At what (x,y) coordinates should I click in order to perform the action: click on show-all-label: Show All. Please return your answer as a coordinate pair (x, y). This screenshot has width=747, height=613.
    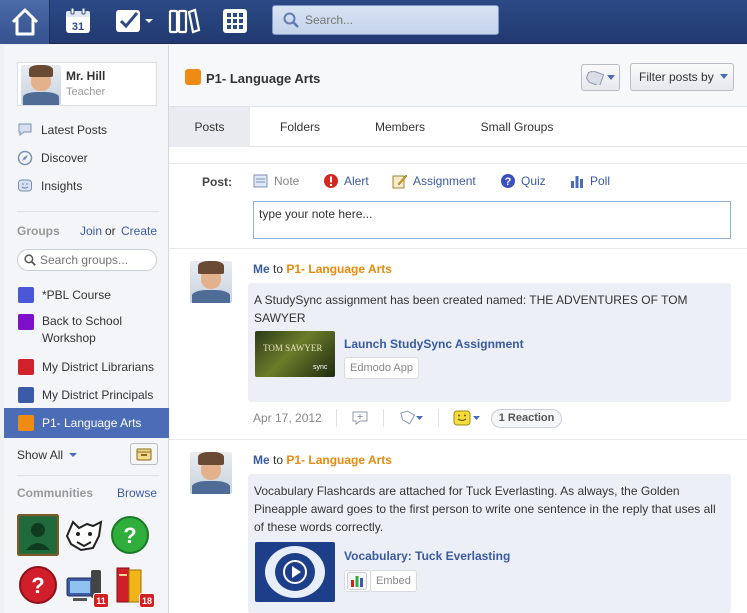
    Looking at the image, I should click on (40, 455).